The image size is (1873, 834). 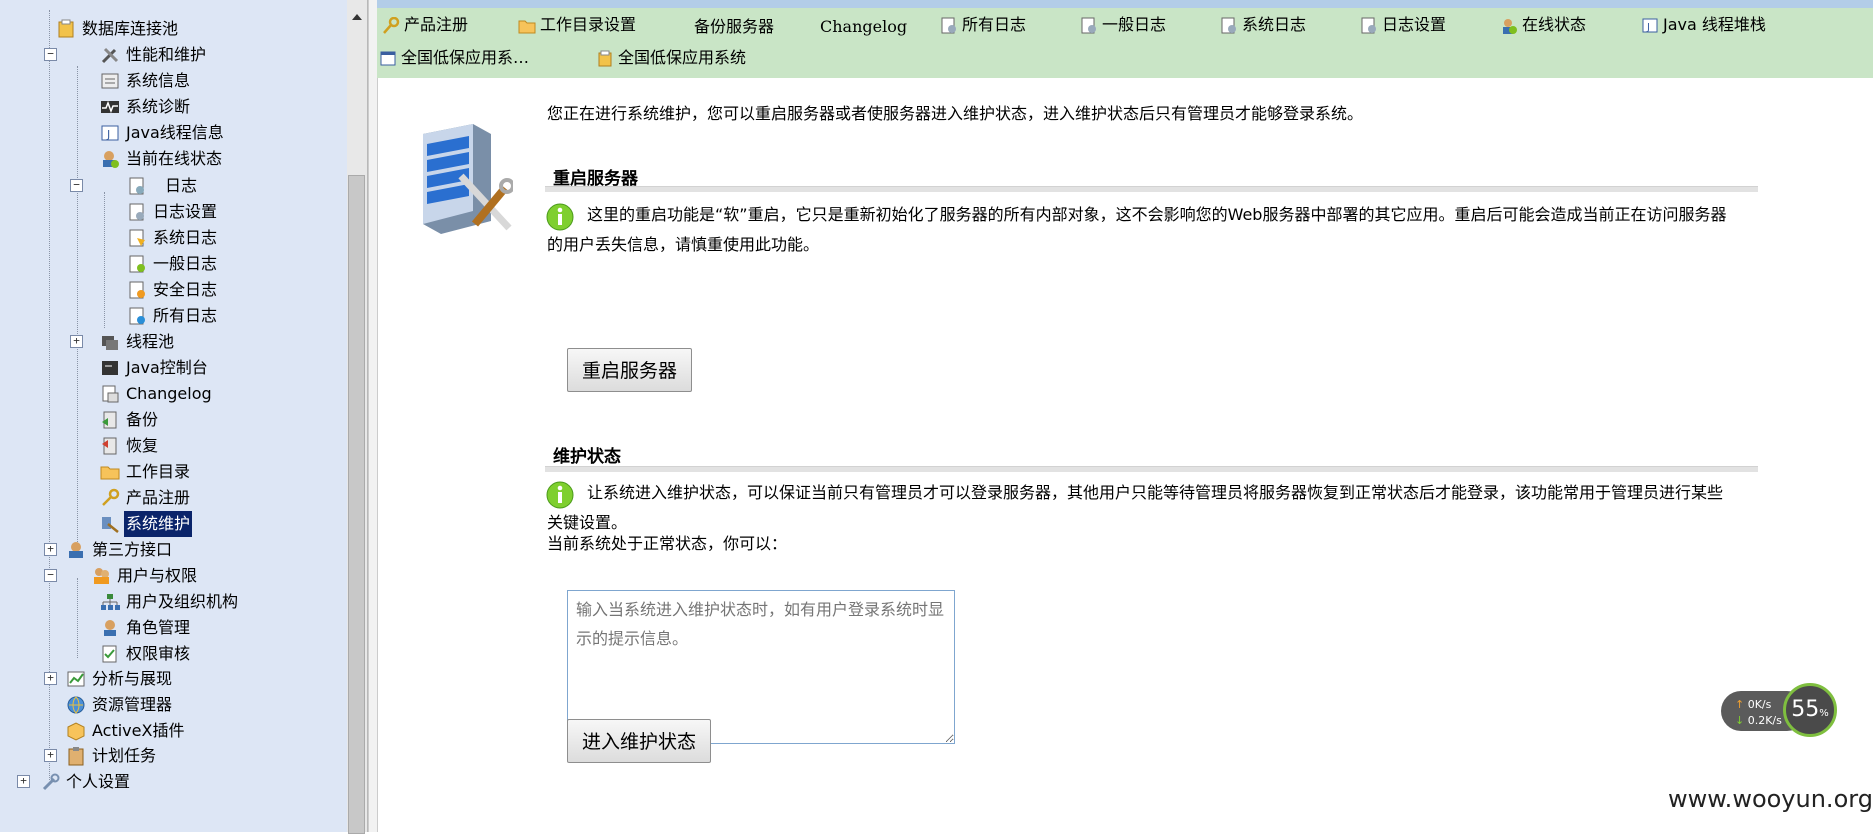 I want to click on changelog-icon, so click(x=110, y=394).